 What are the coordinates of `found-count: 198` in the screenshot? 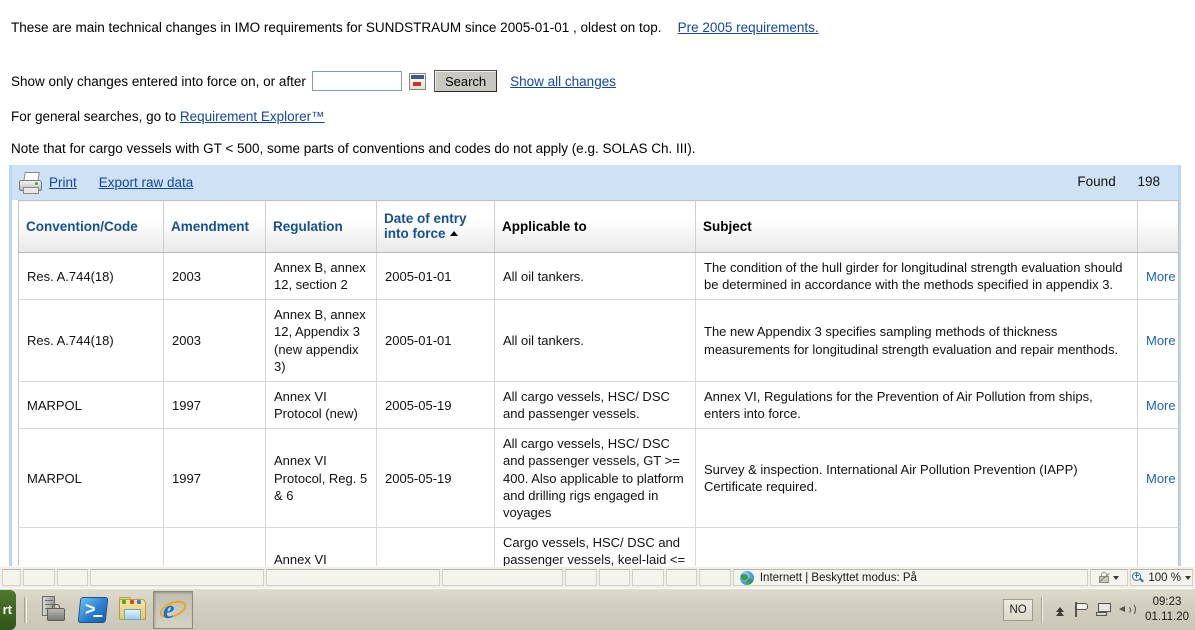 It's located at (1148, 181).